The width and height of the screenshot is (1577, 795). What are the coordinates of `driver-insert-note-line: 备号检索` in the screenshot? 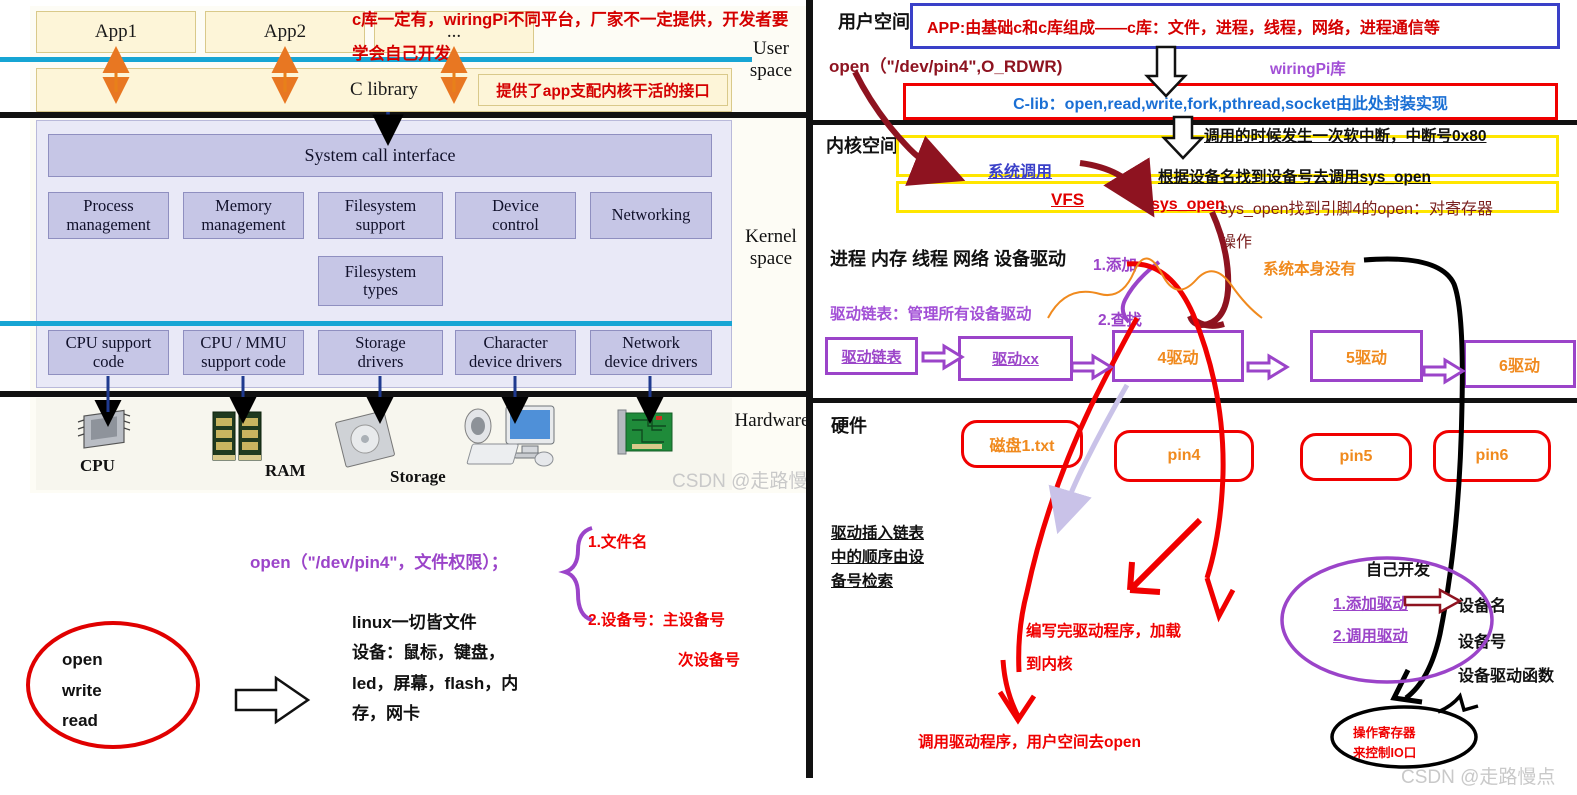 It's located at (862, 582).